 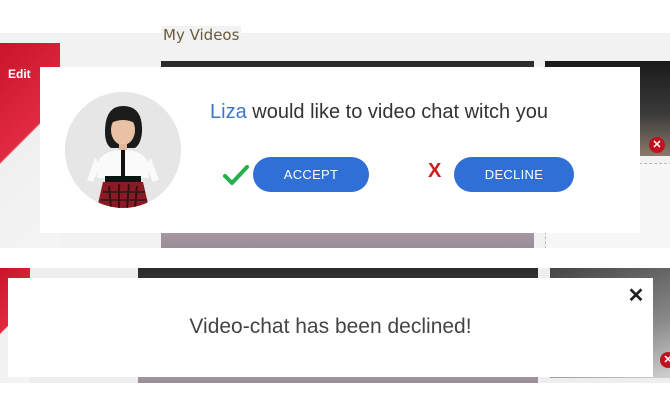 I want to click on accept-button: ACCEPT, so click(x=311, y=174).